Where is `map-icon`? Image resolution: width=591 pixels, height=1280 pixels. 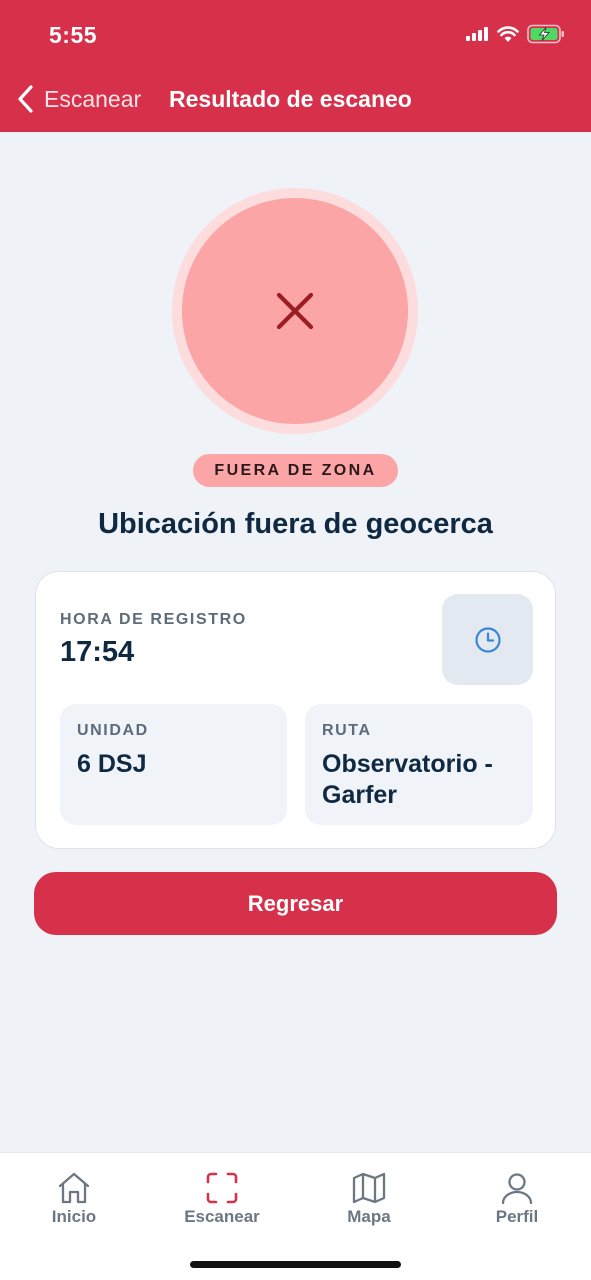
map-icon is located at coordinates (369, 1188).